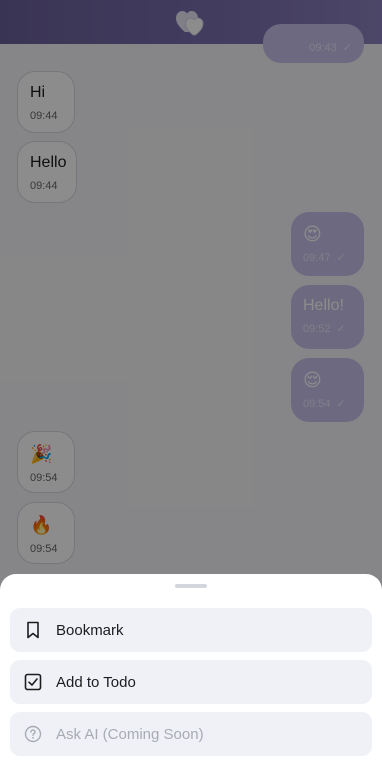 The width and height of the screenshot is (382, 760). What do you see at coordinates (96, 682) in the screenshot?
I see `action-label: Add to Todo` at bounding box center [96, 682].